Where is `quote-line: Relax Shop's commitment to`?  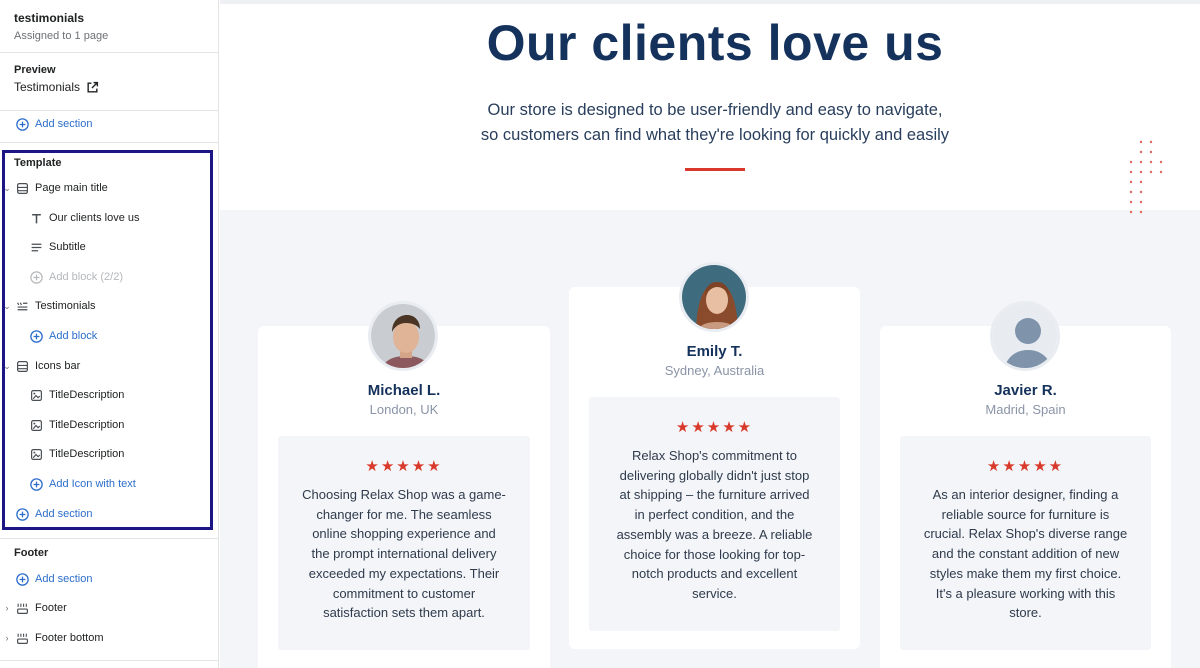 quote-line: Relax Shop's commitment to is located at coordinates (714, 455).